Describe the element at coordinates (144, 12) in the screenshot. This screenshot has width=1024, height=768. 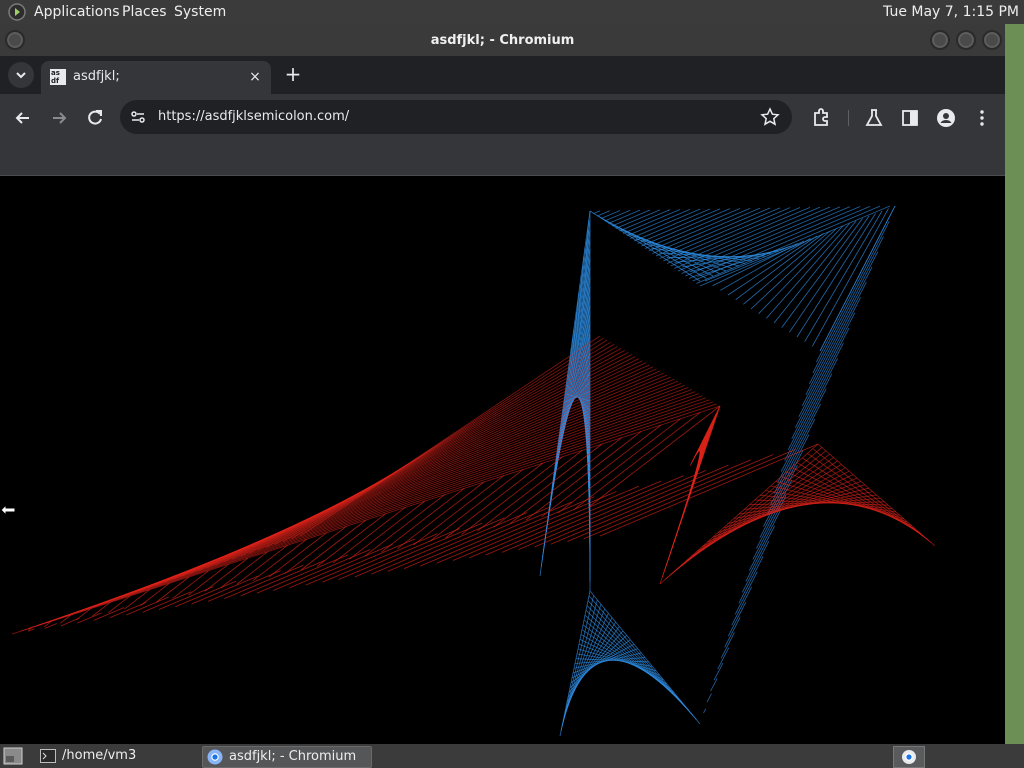
I see `menu-places: Places` at that location.